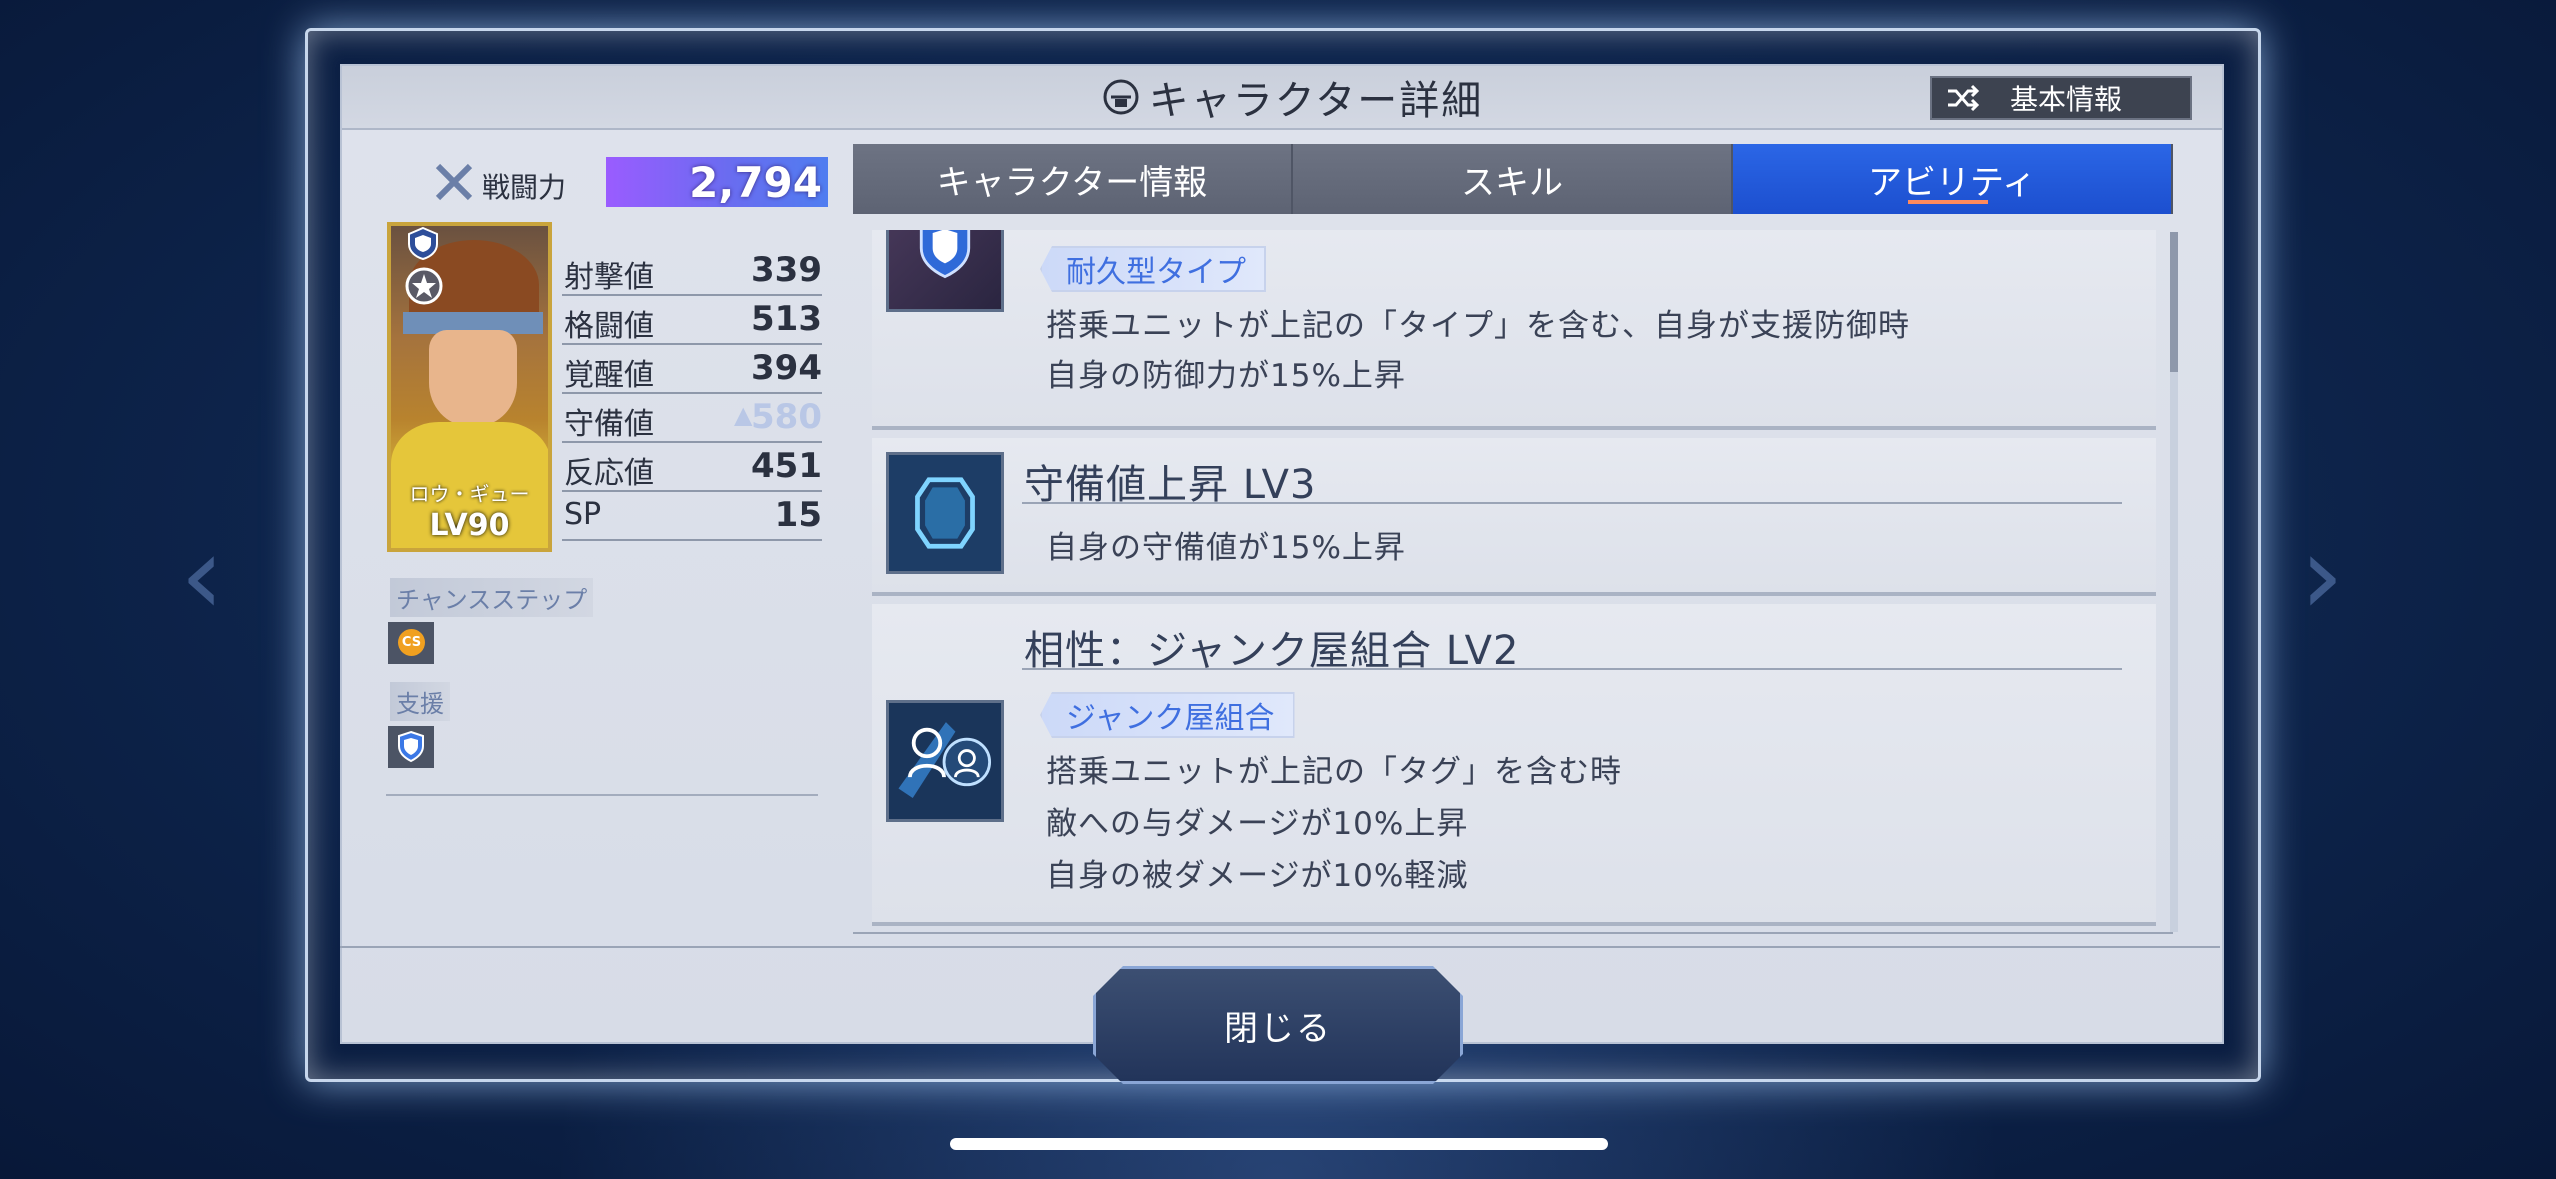 The height and width of the screenshot is (1179, 2556). What do you see at coordinates (692, 517) in the screenshot?
I see `stat-row-sp: SP 15` at bounding box center [692, 517].